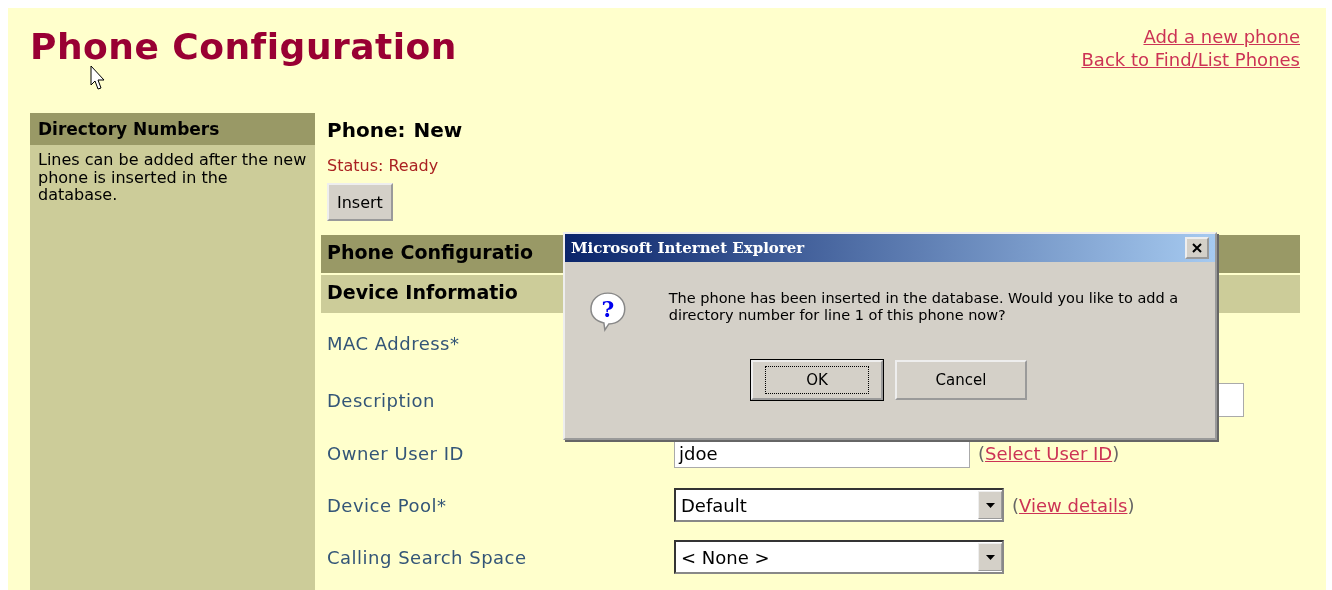 The height and width of the screenshot is (590, 1332). I want to click on phone-value: New, so click(438, 130).